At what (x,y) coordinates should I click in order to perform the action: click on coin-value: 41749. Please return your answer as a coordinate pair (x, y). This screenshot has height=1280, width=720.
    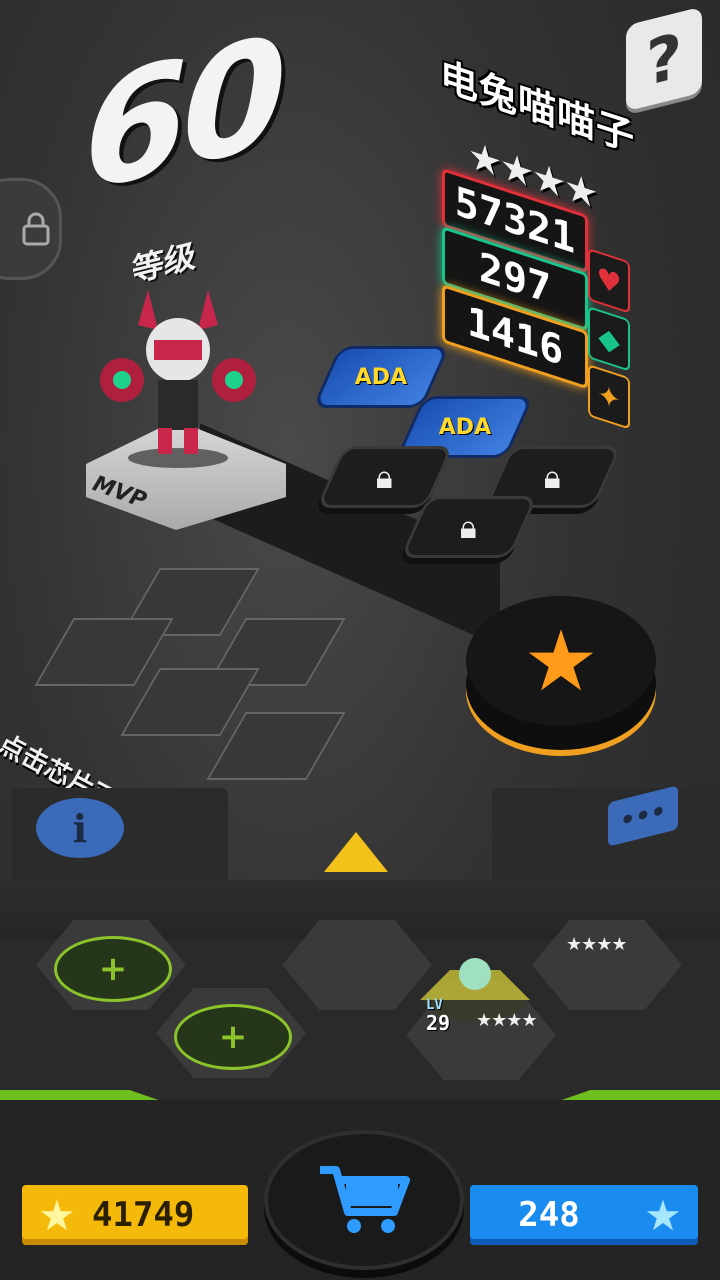
    Looking at the image, I should click on (143, 1215).